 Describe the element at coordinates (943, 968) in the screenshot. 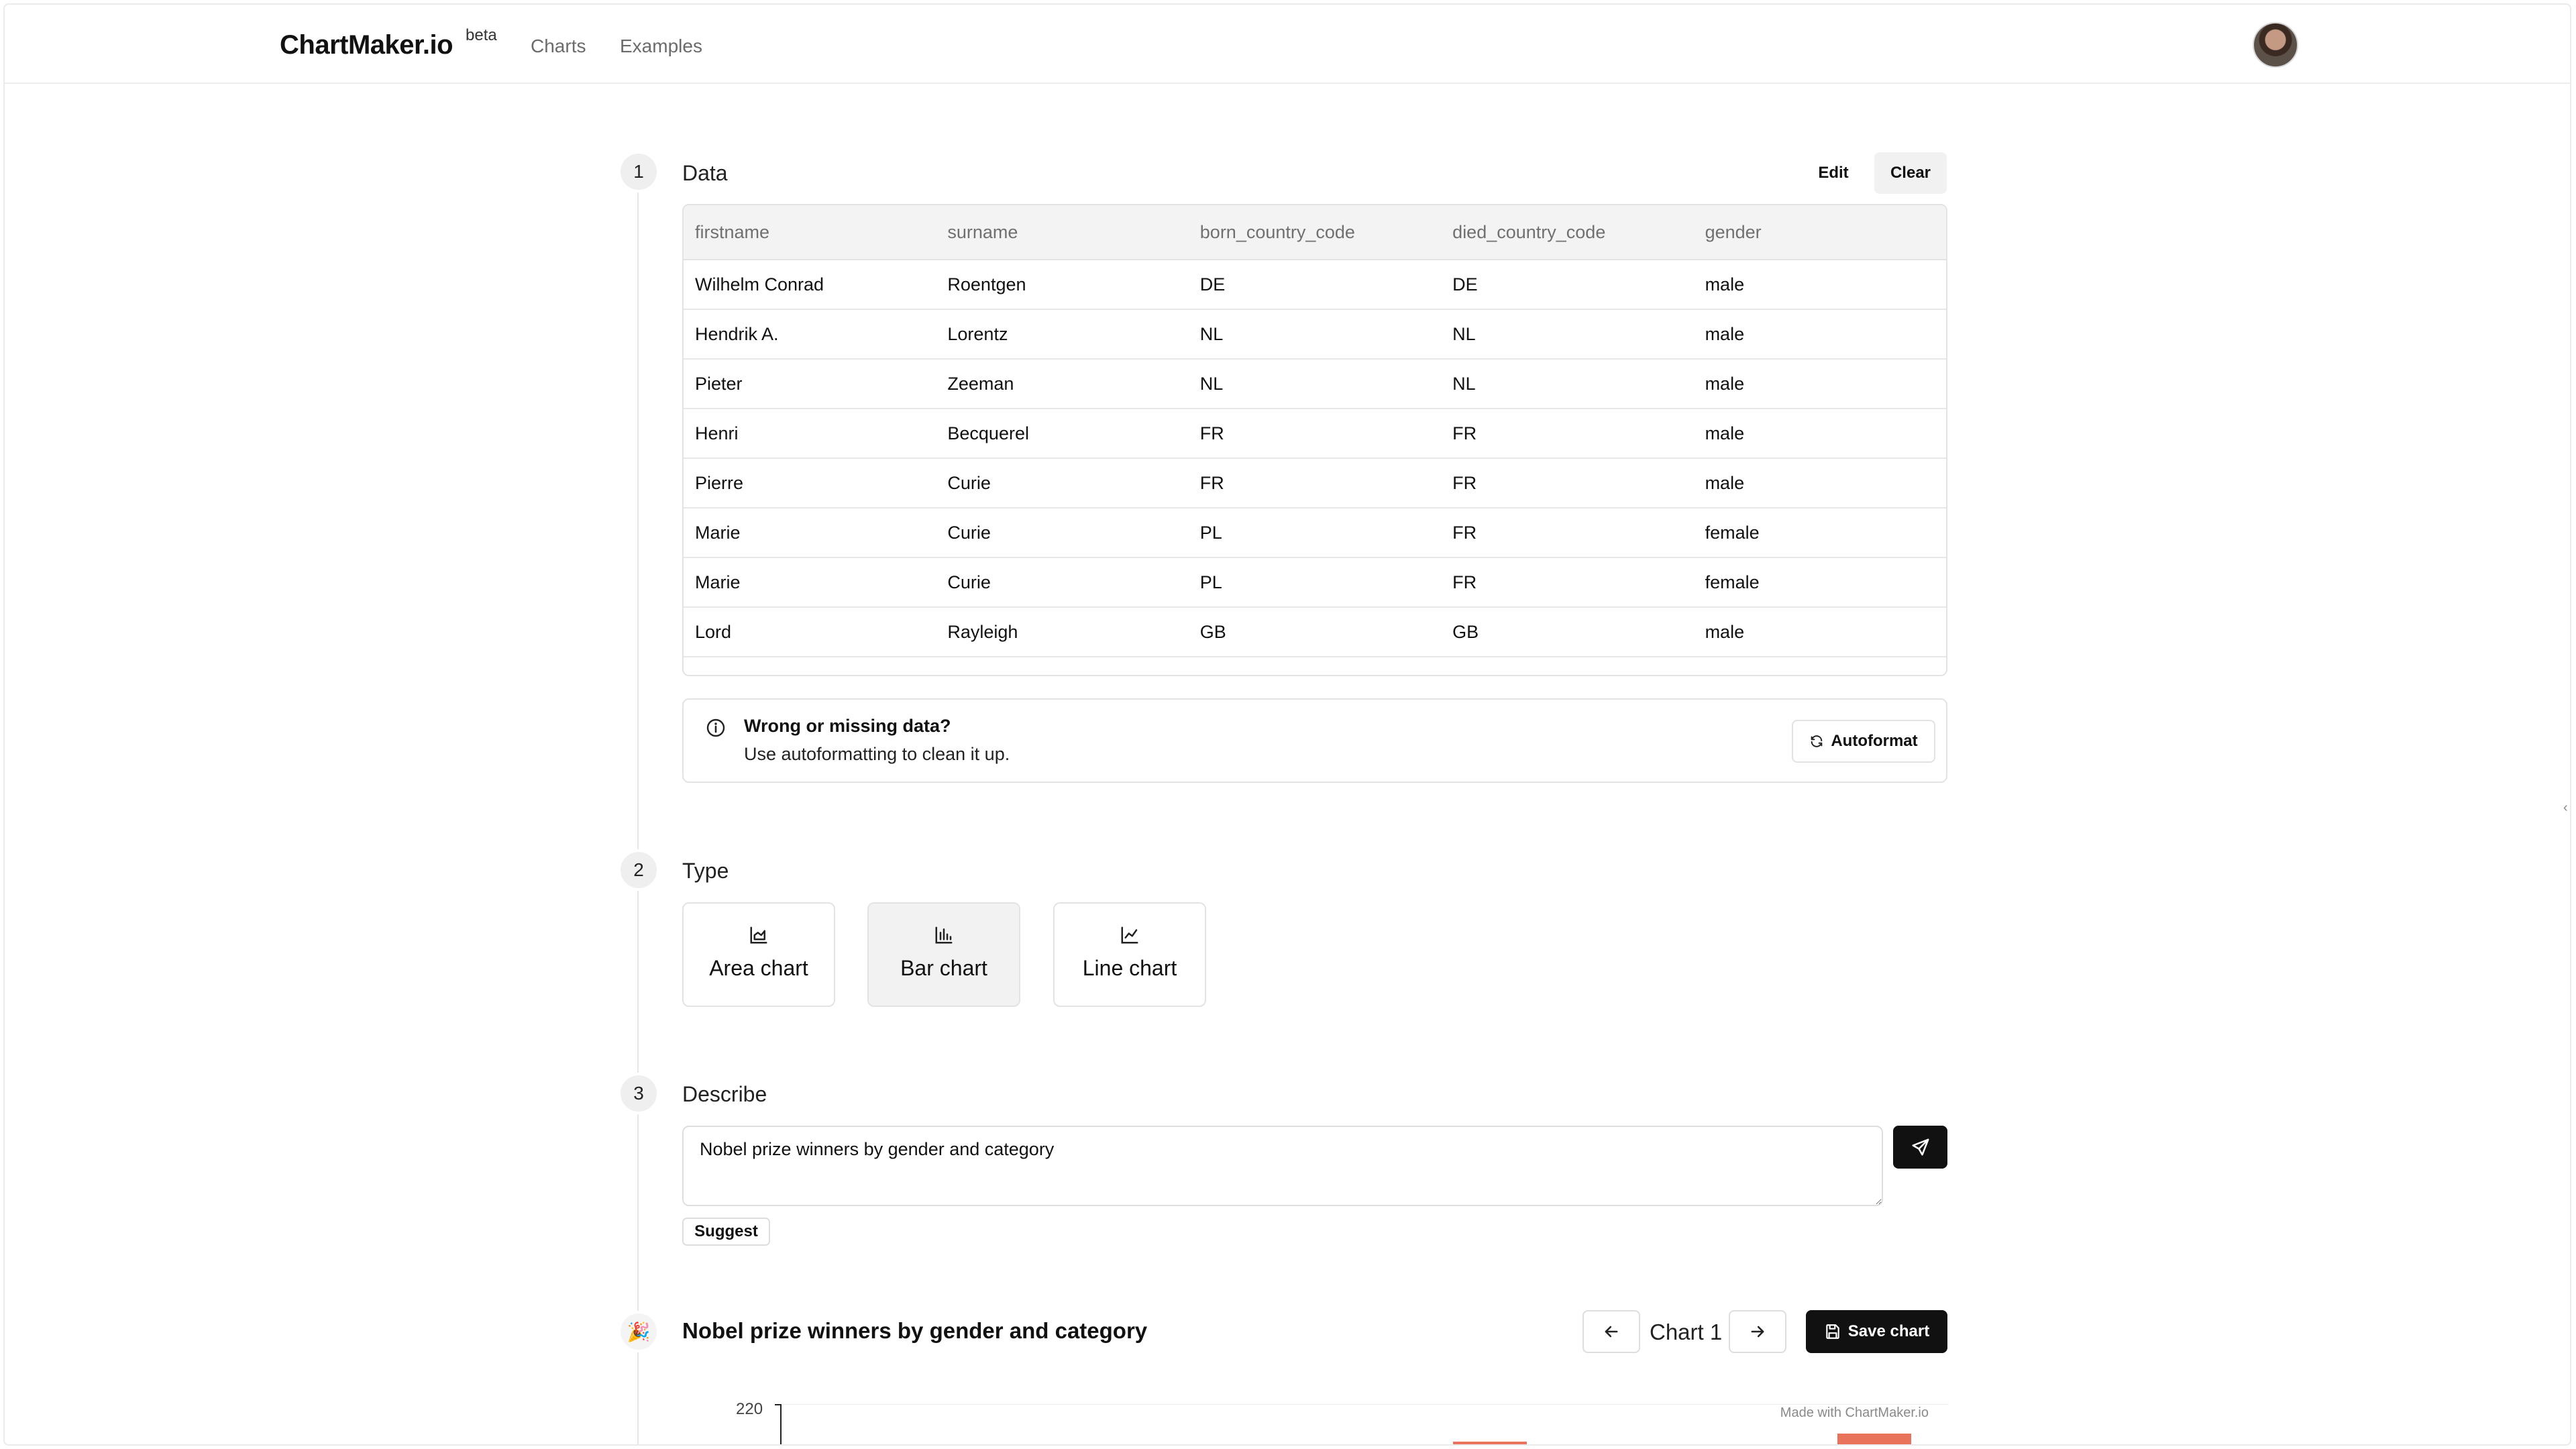

I see `chart-type-label: Bar chart` at that location.